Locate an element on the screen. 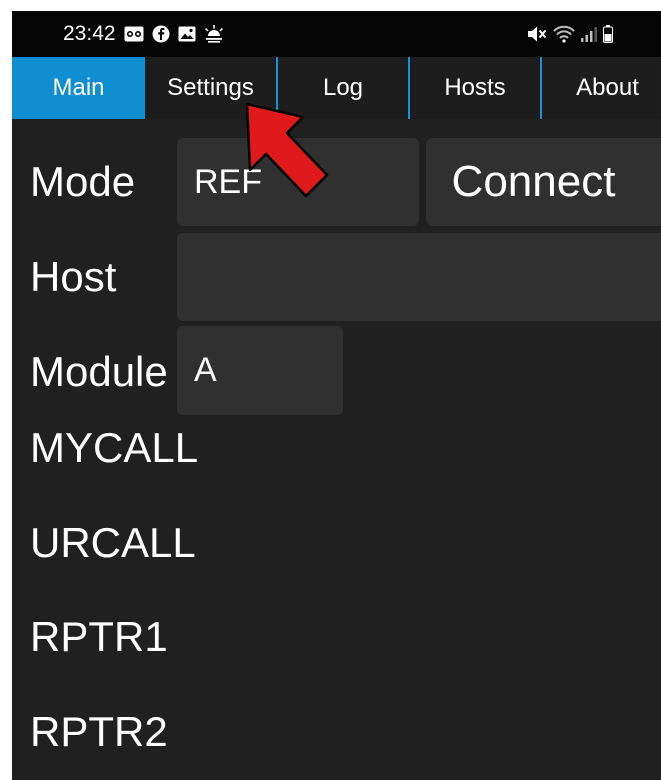 The width and height of the screenshot is (661, 780). module-label: Module is located at coordinates (99, 371).